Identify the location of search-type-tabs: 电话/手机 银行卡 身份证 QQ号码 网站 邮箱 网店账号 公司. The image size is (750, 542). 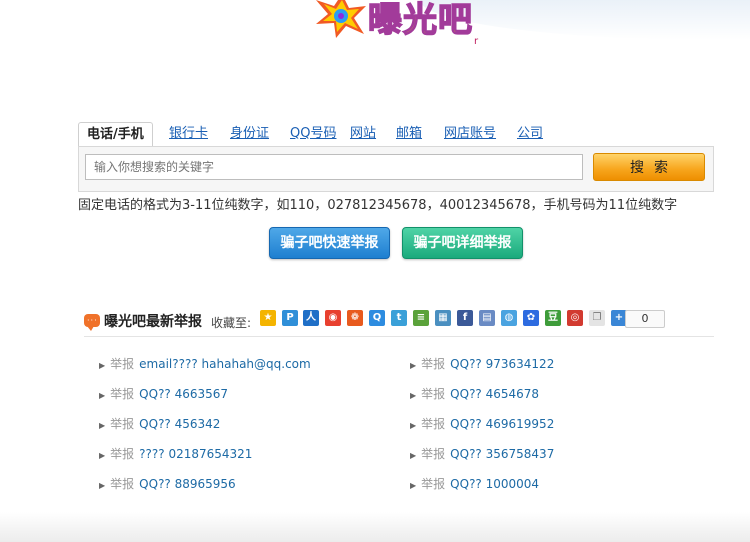
(392, 135).